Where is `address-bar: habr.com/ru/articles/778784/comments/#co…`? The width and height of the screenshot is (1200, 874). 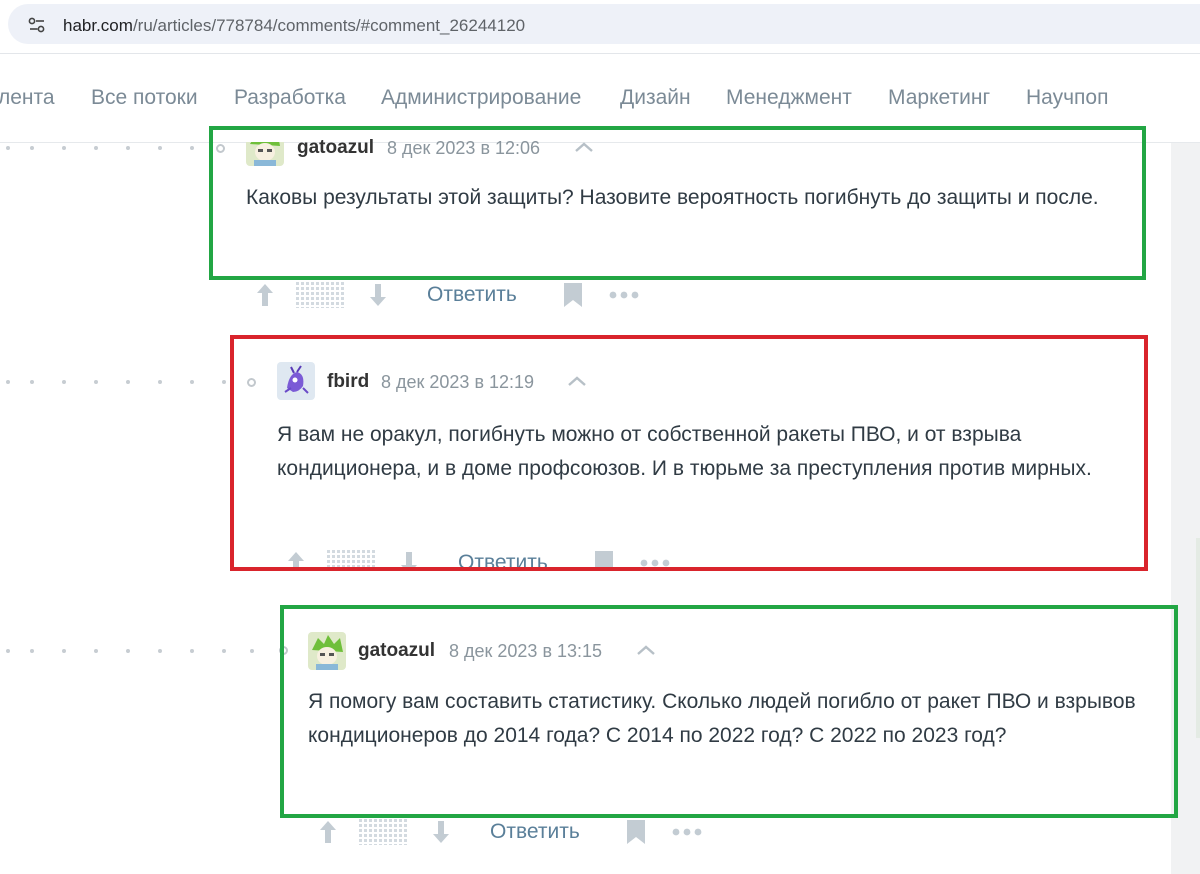 address-bar: habr.com/ru/articles/778784/comments/#co… is located at coordinates (604, 24).